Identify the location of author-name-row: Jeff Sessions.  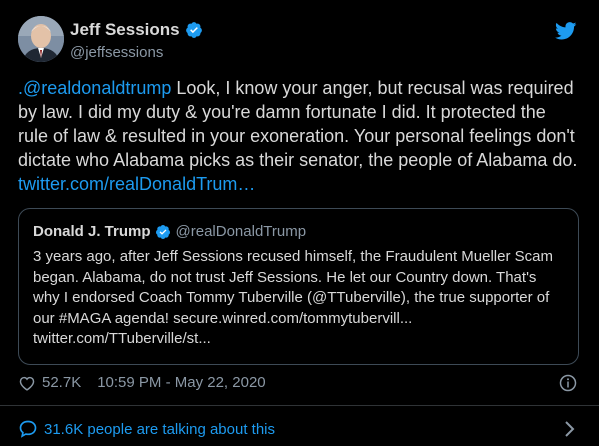
(136, 30).